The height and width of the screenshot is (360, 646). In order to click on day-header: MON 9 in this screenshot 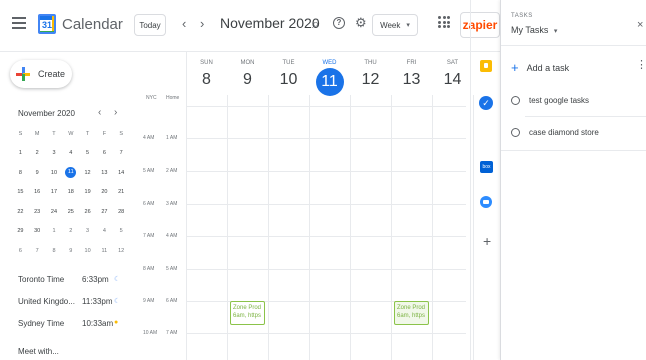, I will do `click(247, 75)`.